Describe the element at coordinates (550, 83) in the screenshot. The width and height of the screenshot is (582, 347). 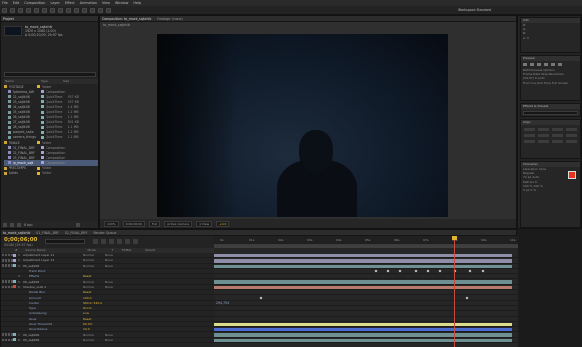
I see `preview-options-flags: From Current Time Full Screen` at that location.